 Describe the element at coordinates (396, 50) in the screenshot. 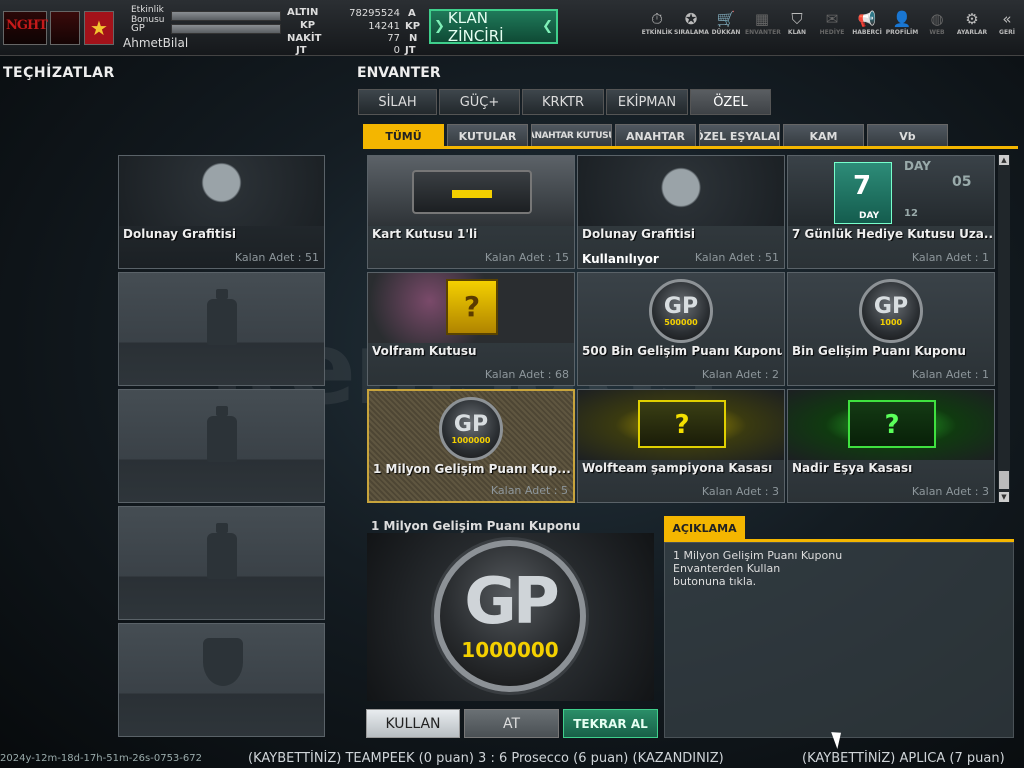

I see `currency-value: 0` at that location.